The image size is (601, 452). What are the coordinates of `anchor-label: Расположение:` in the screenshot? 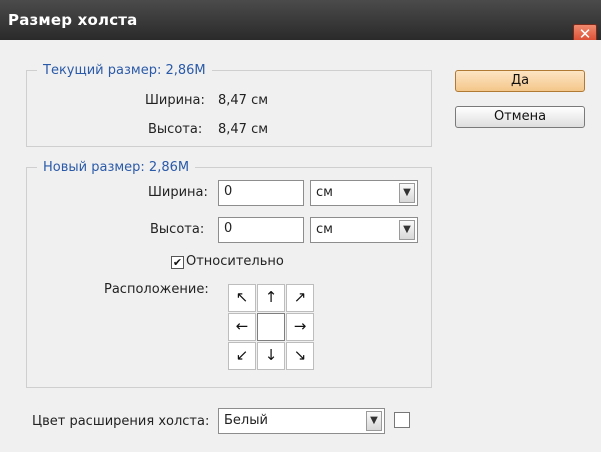 It's located at (156, 289).